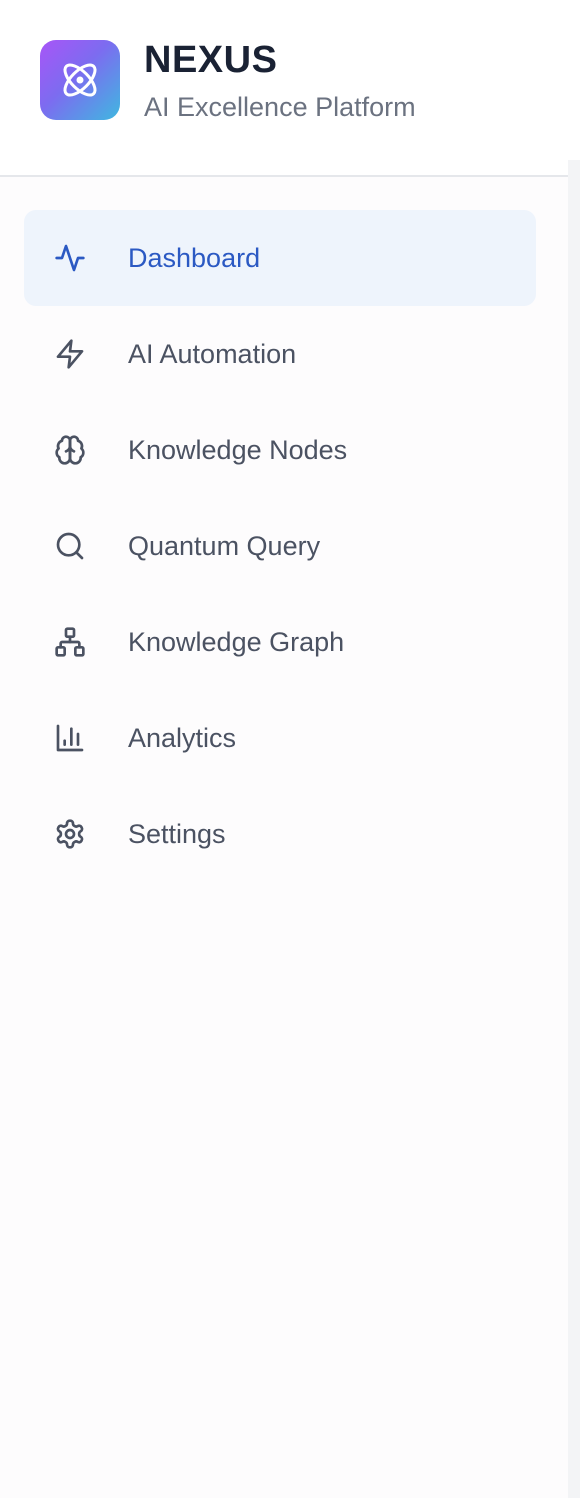 Image resolution: width=580 pixels, height=1498 pixels. What do you see at coordinates (236, 642) in the screenshot?
I see `sidebar-item-label: Knowledge Graph` at bounding box center [236, 642].